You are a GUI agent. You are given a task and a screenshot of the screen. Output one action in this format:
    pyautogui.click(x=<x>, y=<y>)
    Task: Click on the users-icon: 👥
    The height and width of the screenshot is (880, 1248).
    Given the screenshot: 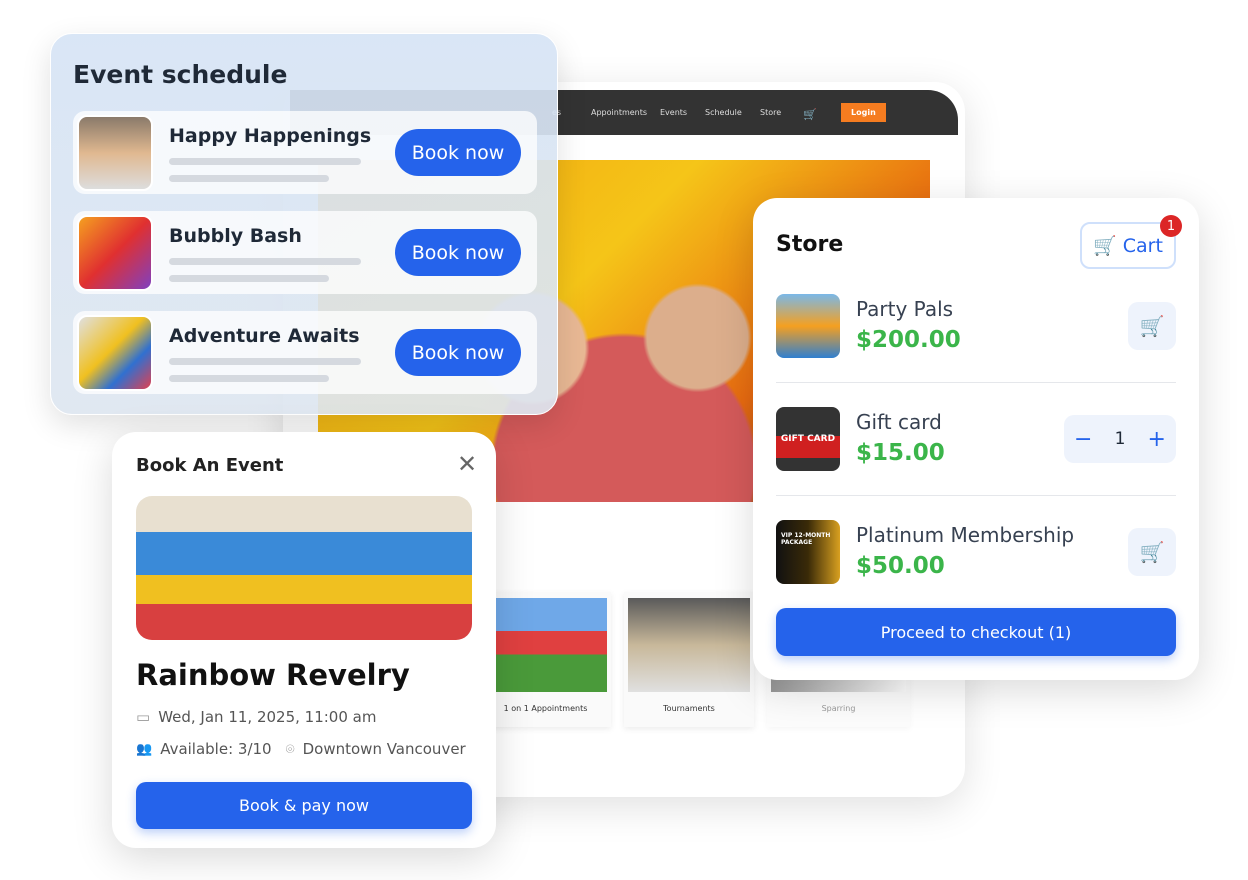 What is the action you would take?
    pyautogui.click(x=144, y=749)
    